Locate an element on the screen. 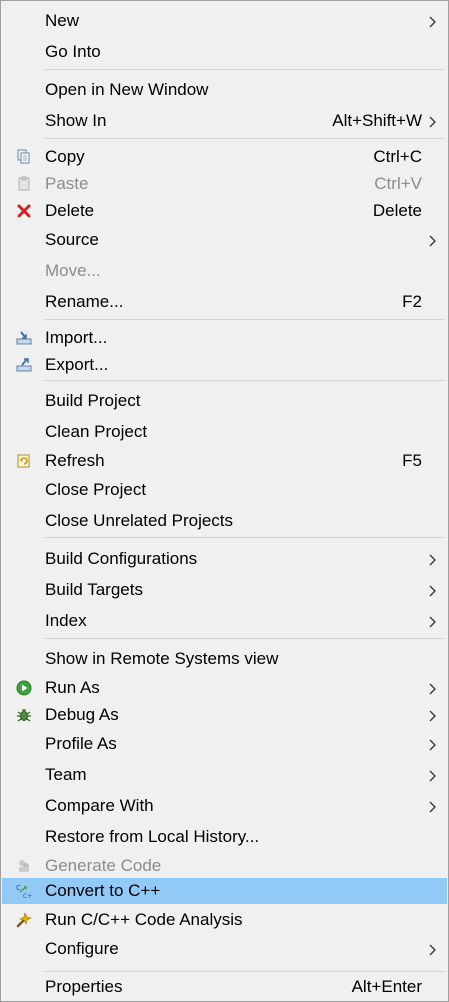 Image resolution: width=449 pixels, height=1002 pixels. menu-item-show-in-remote-systems-view: Show in Remote Systems view is located at coordinates (224, 659).